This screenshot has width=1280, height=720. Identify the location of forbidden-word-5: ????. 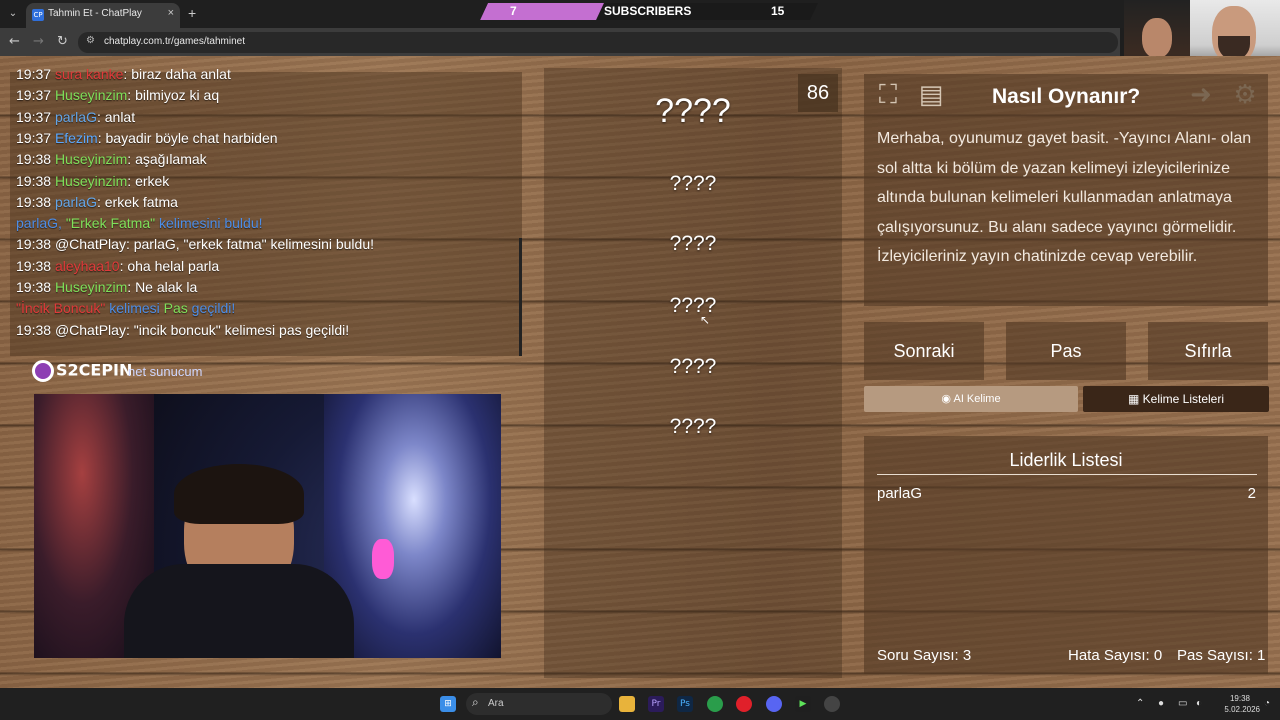
(693, 426).